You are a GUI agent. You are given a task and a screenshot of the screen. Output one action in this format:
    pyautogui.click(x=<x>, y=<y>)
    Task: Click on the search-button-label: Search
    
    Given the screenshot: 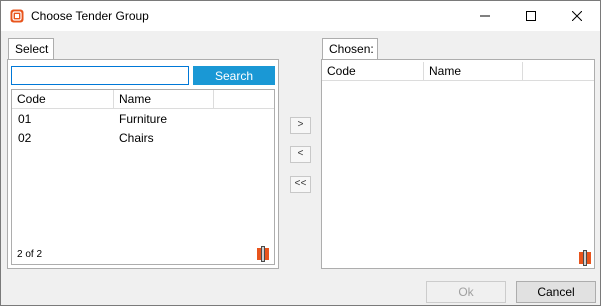 What is the action you would take?
    pyautogui.click(x=234, y=75)
    